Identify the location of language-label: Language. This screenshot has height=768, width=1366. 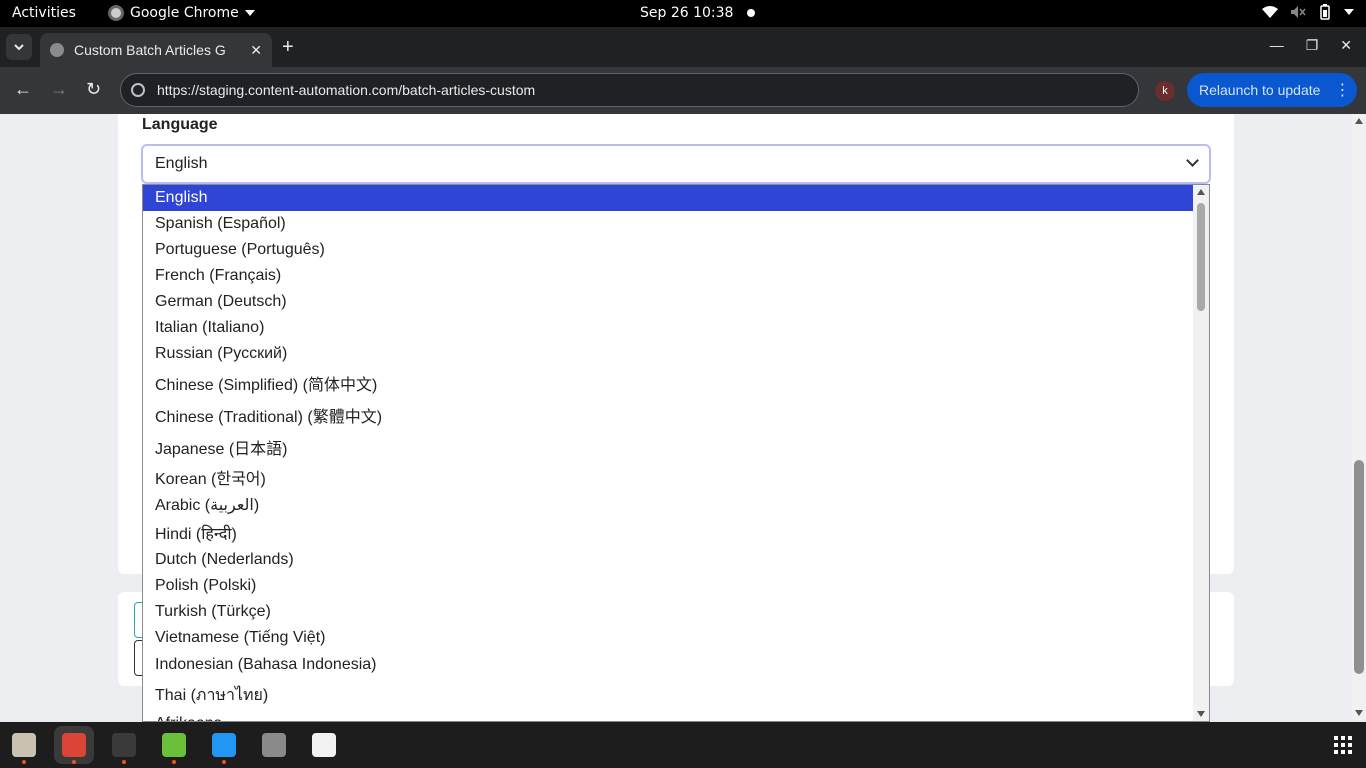
(180, 124).